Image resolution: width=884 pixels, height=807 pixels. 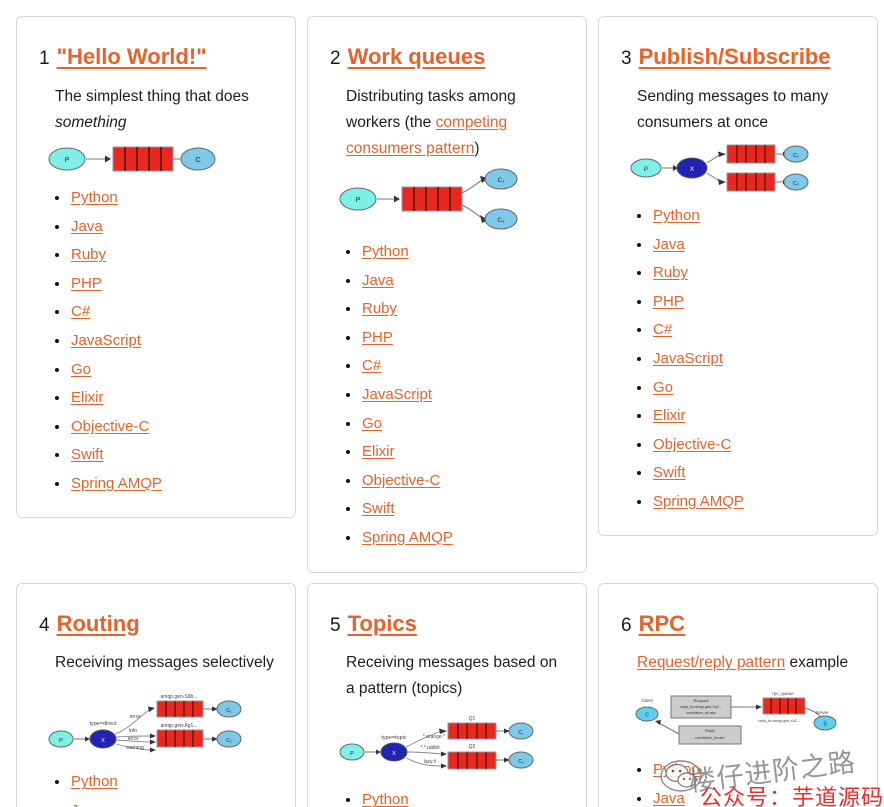 I want to click on diagram-label-correlation-id: correlation_id=abc, so click(x=701, y=713).